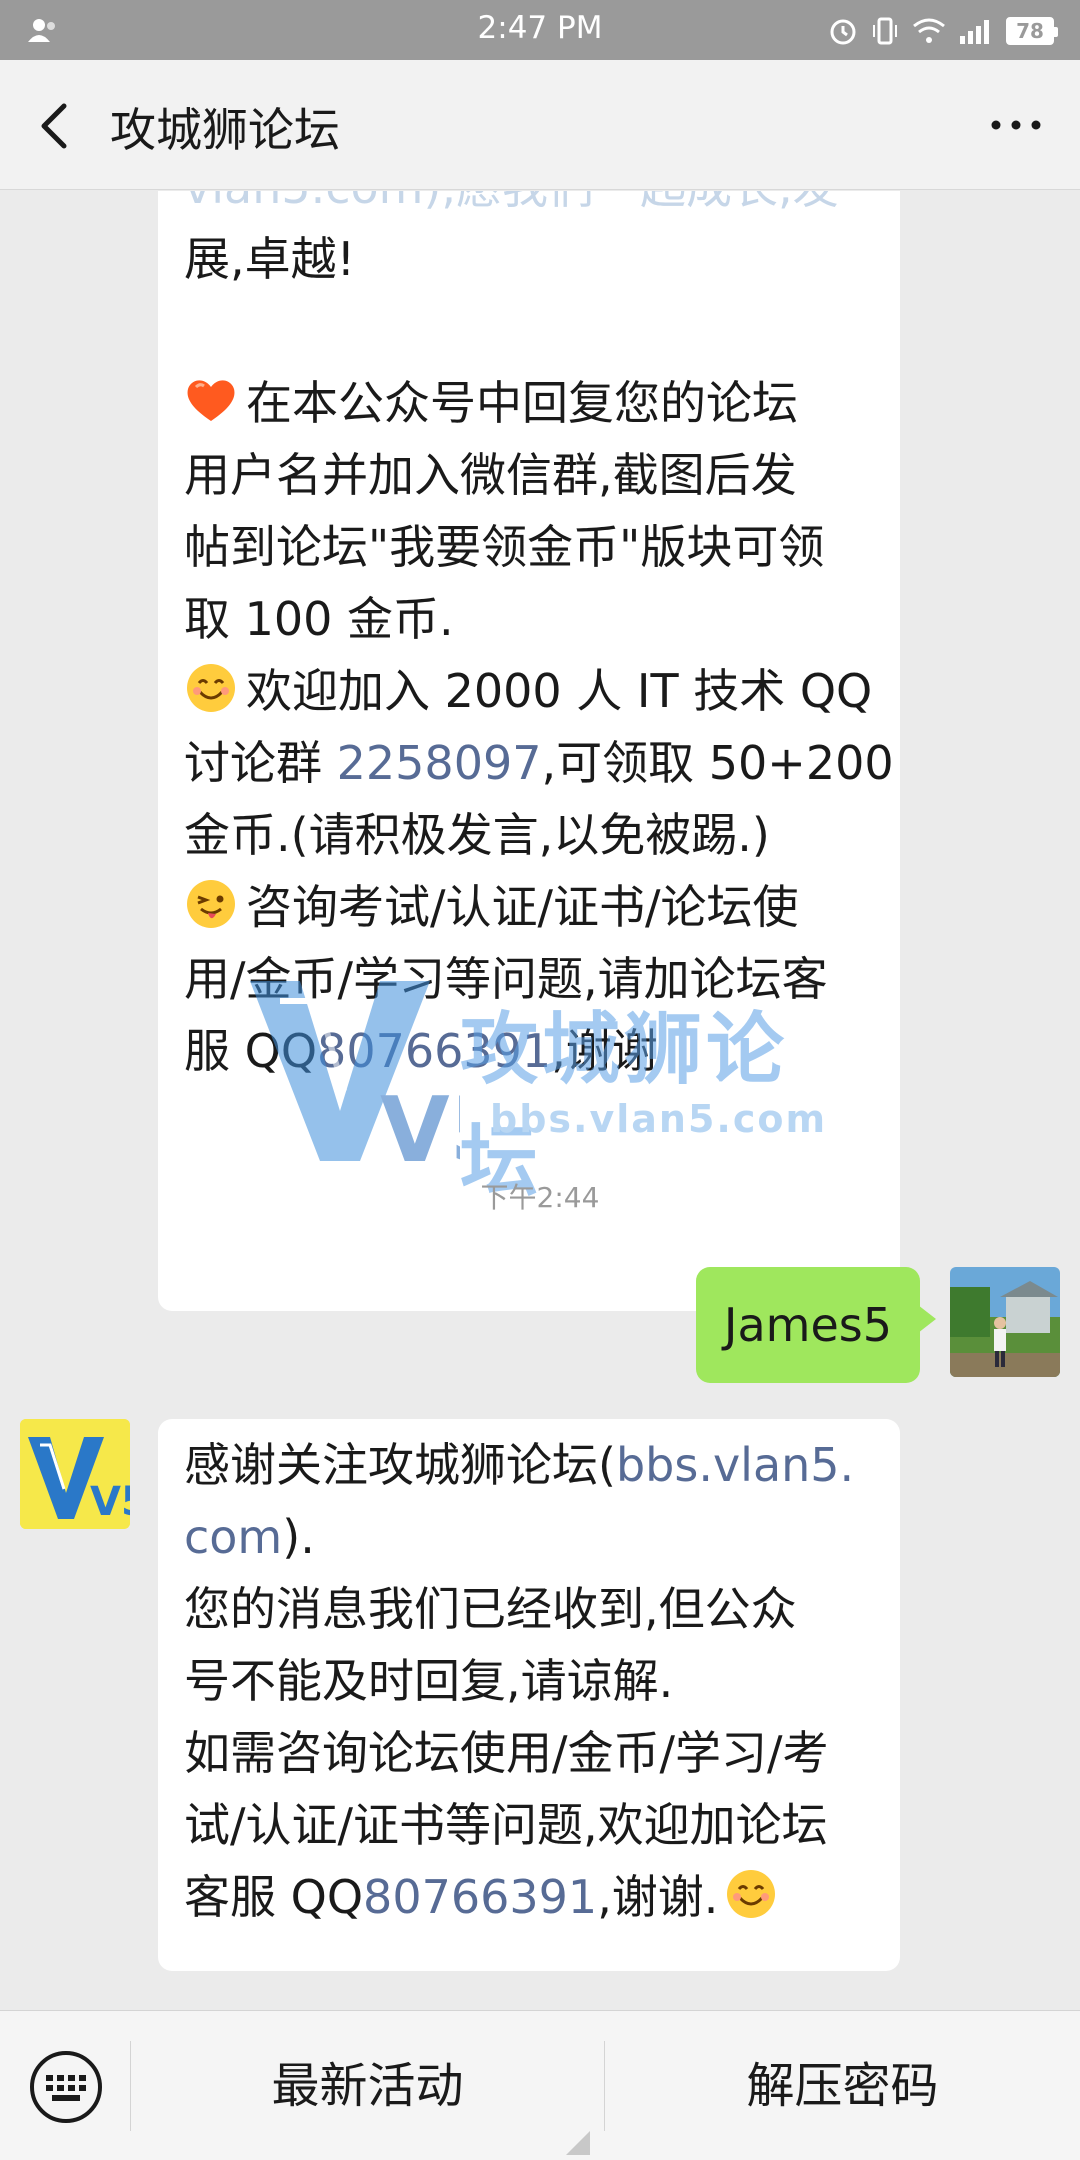 The image size is (1080, 2160). I want to click on message-text: 客服 QQ, so click(274, 1897).